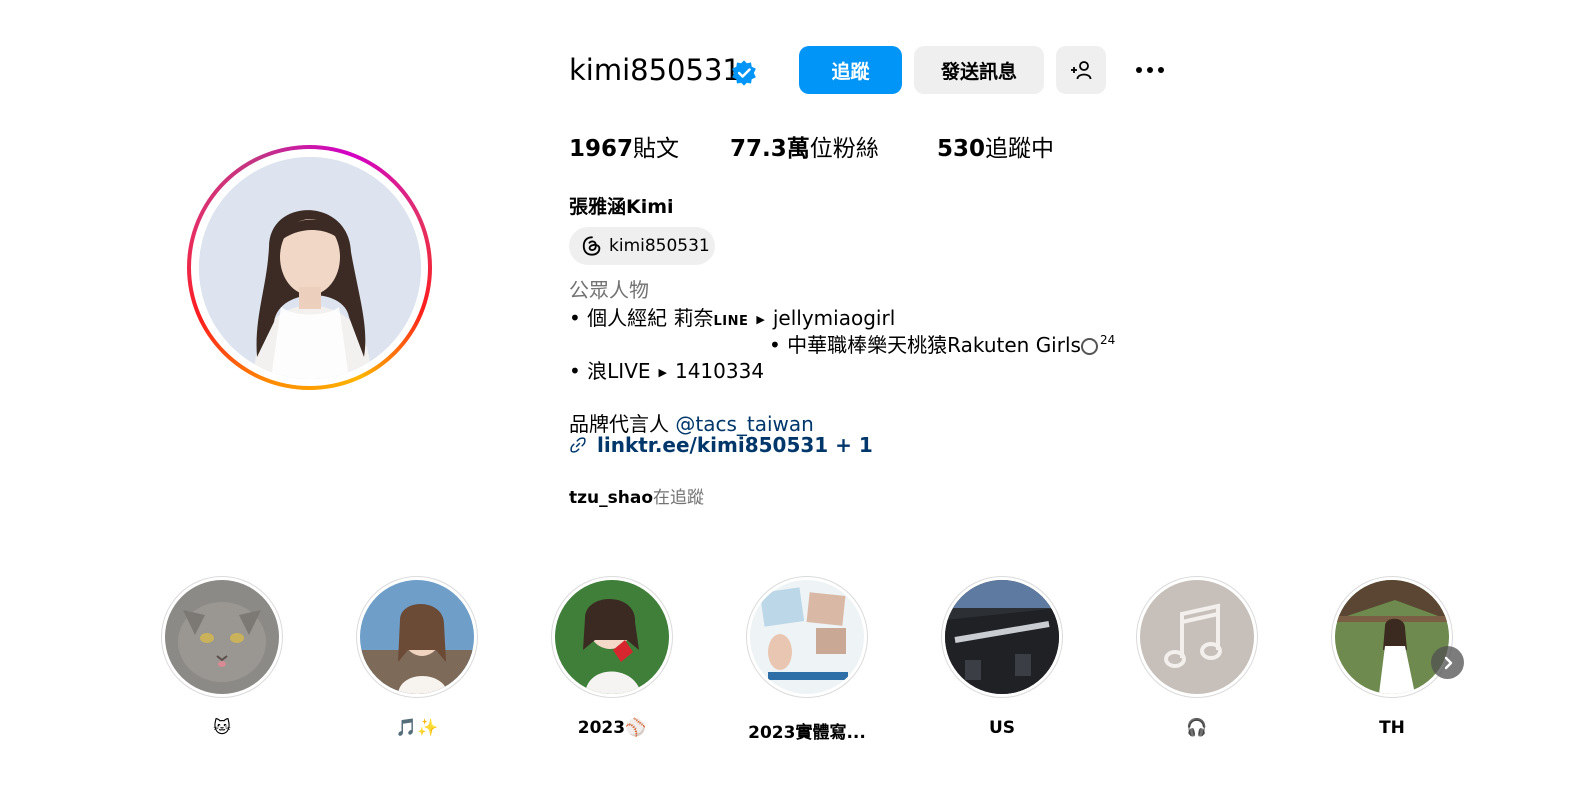 The height and width of the screenshot is (788, 1592). What do you see at coordinates (659, 246) in the screenshot?
I see `threads-handle: kimi850531` at bounding box center [659, 246].